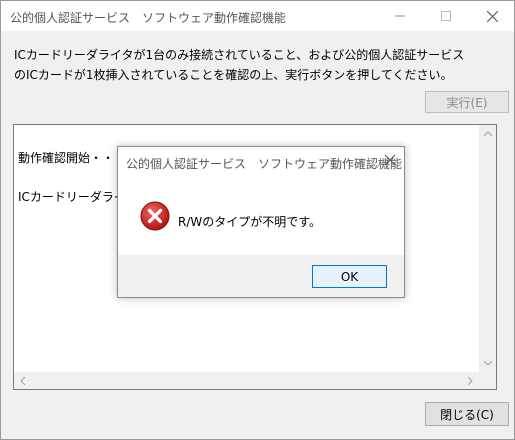  I want to click on maximize-button, so click(446, 16).